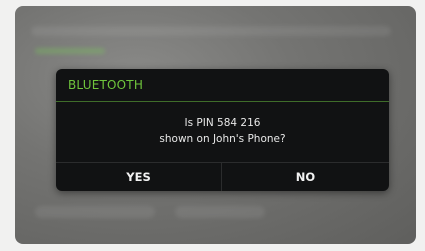 The height and width of the screenshot is (251, 425). Describe the element at coordinates (222, 101) in the screenshot. I see `title-divider` at that location.